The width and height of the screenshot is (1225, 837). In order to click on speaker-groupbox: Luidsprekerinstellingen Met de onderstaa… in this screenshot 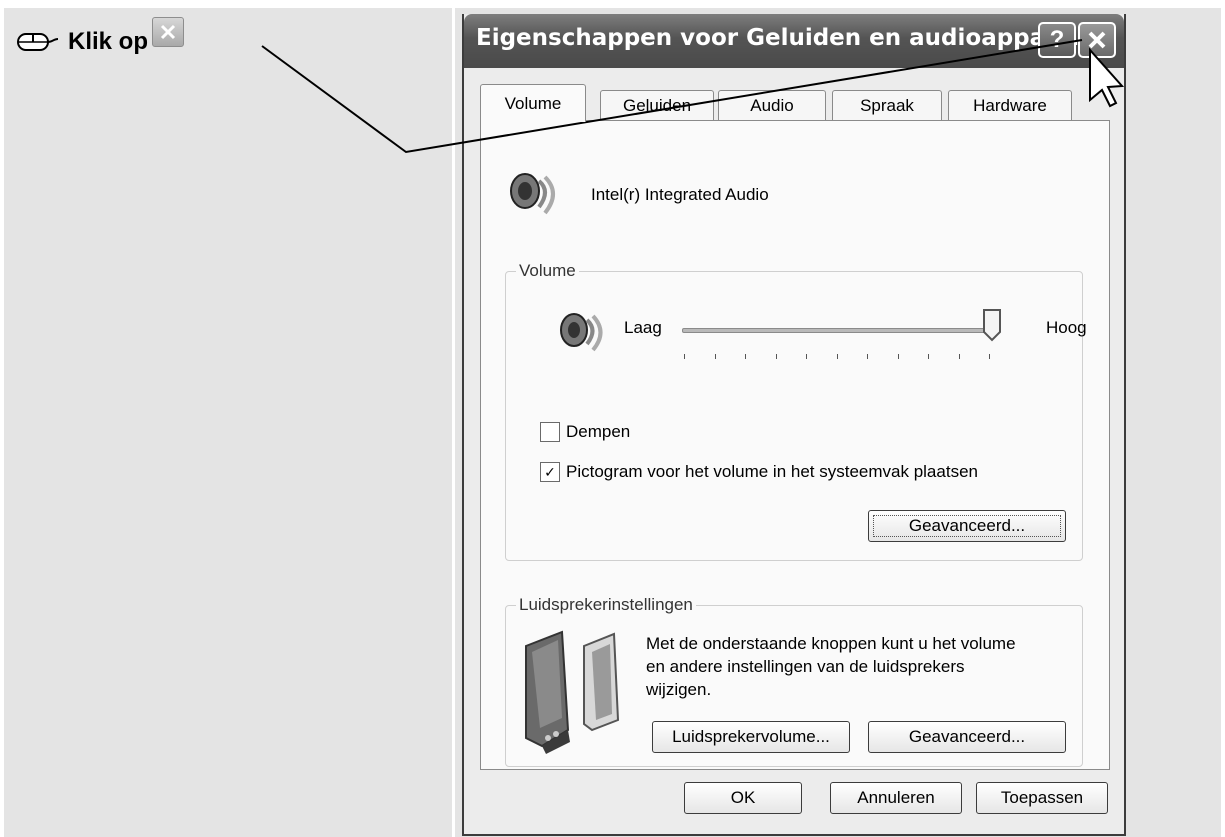, I will do `click(794, 681)`.